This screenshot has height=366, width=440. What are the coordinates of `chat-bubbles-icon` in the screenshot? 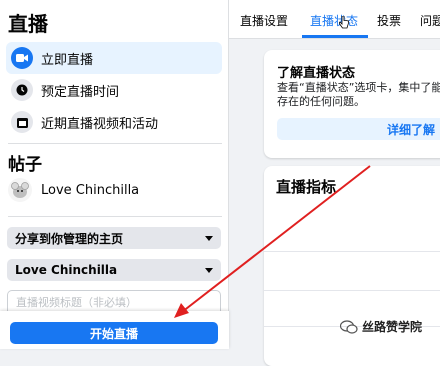 It's located at (349, 326).